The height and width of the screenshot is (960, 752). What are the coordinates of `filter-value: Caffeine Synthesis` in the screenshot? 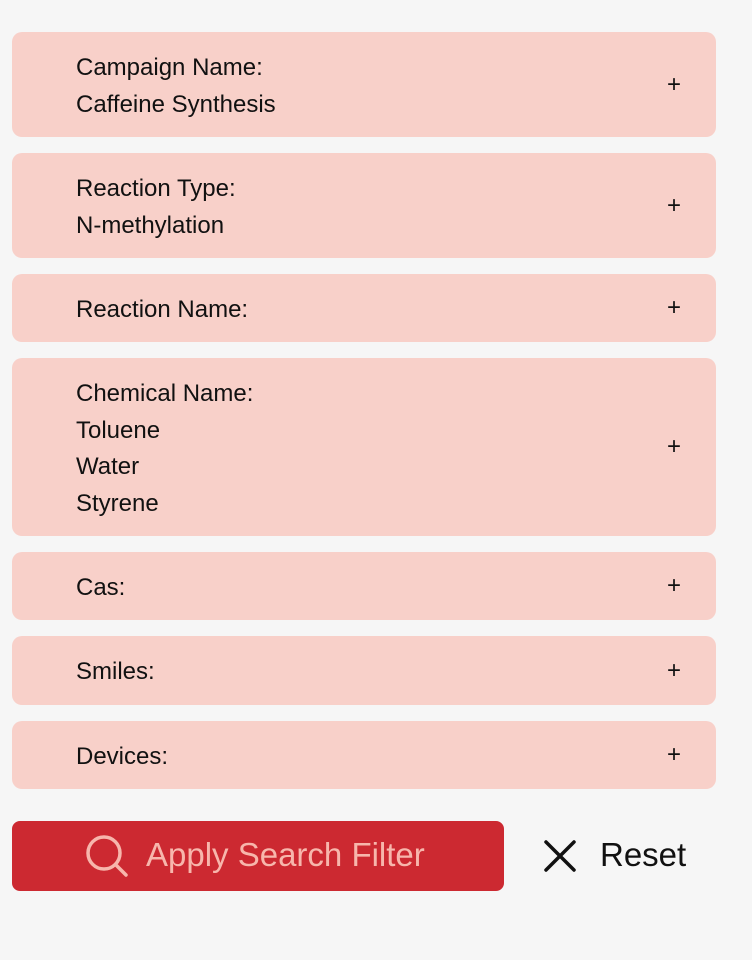 It's located at (176, 104).